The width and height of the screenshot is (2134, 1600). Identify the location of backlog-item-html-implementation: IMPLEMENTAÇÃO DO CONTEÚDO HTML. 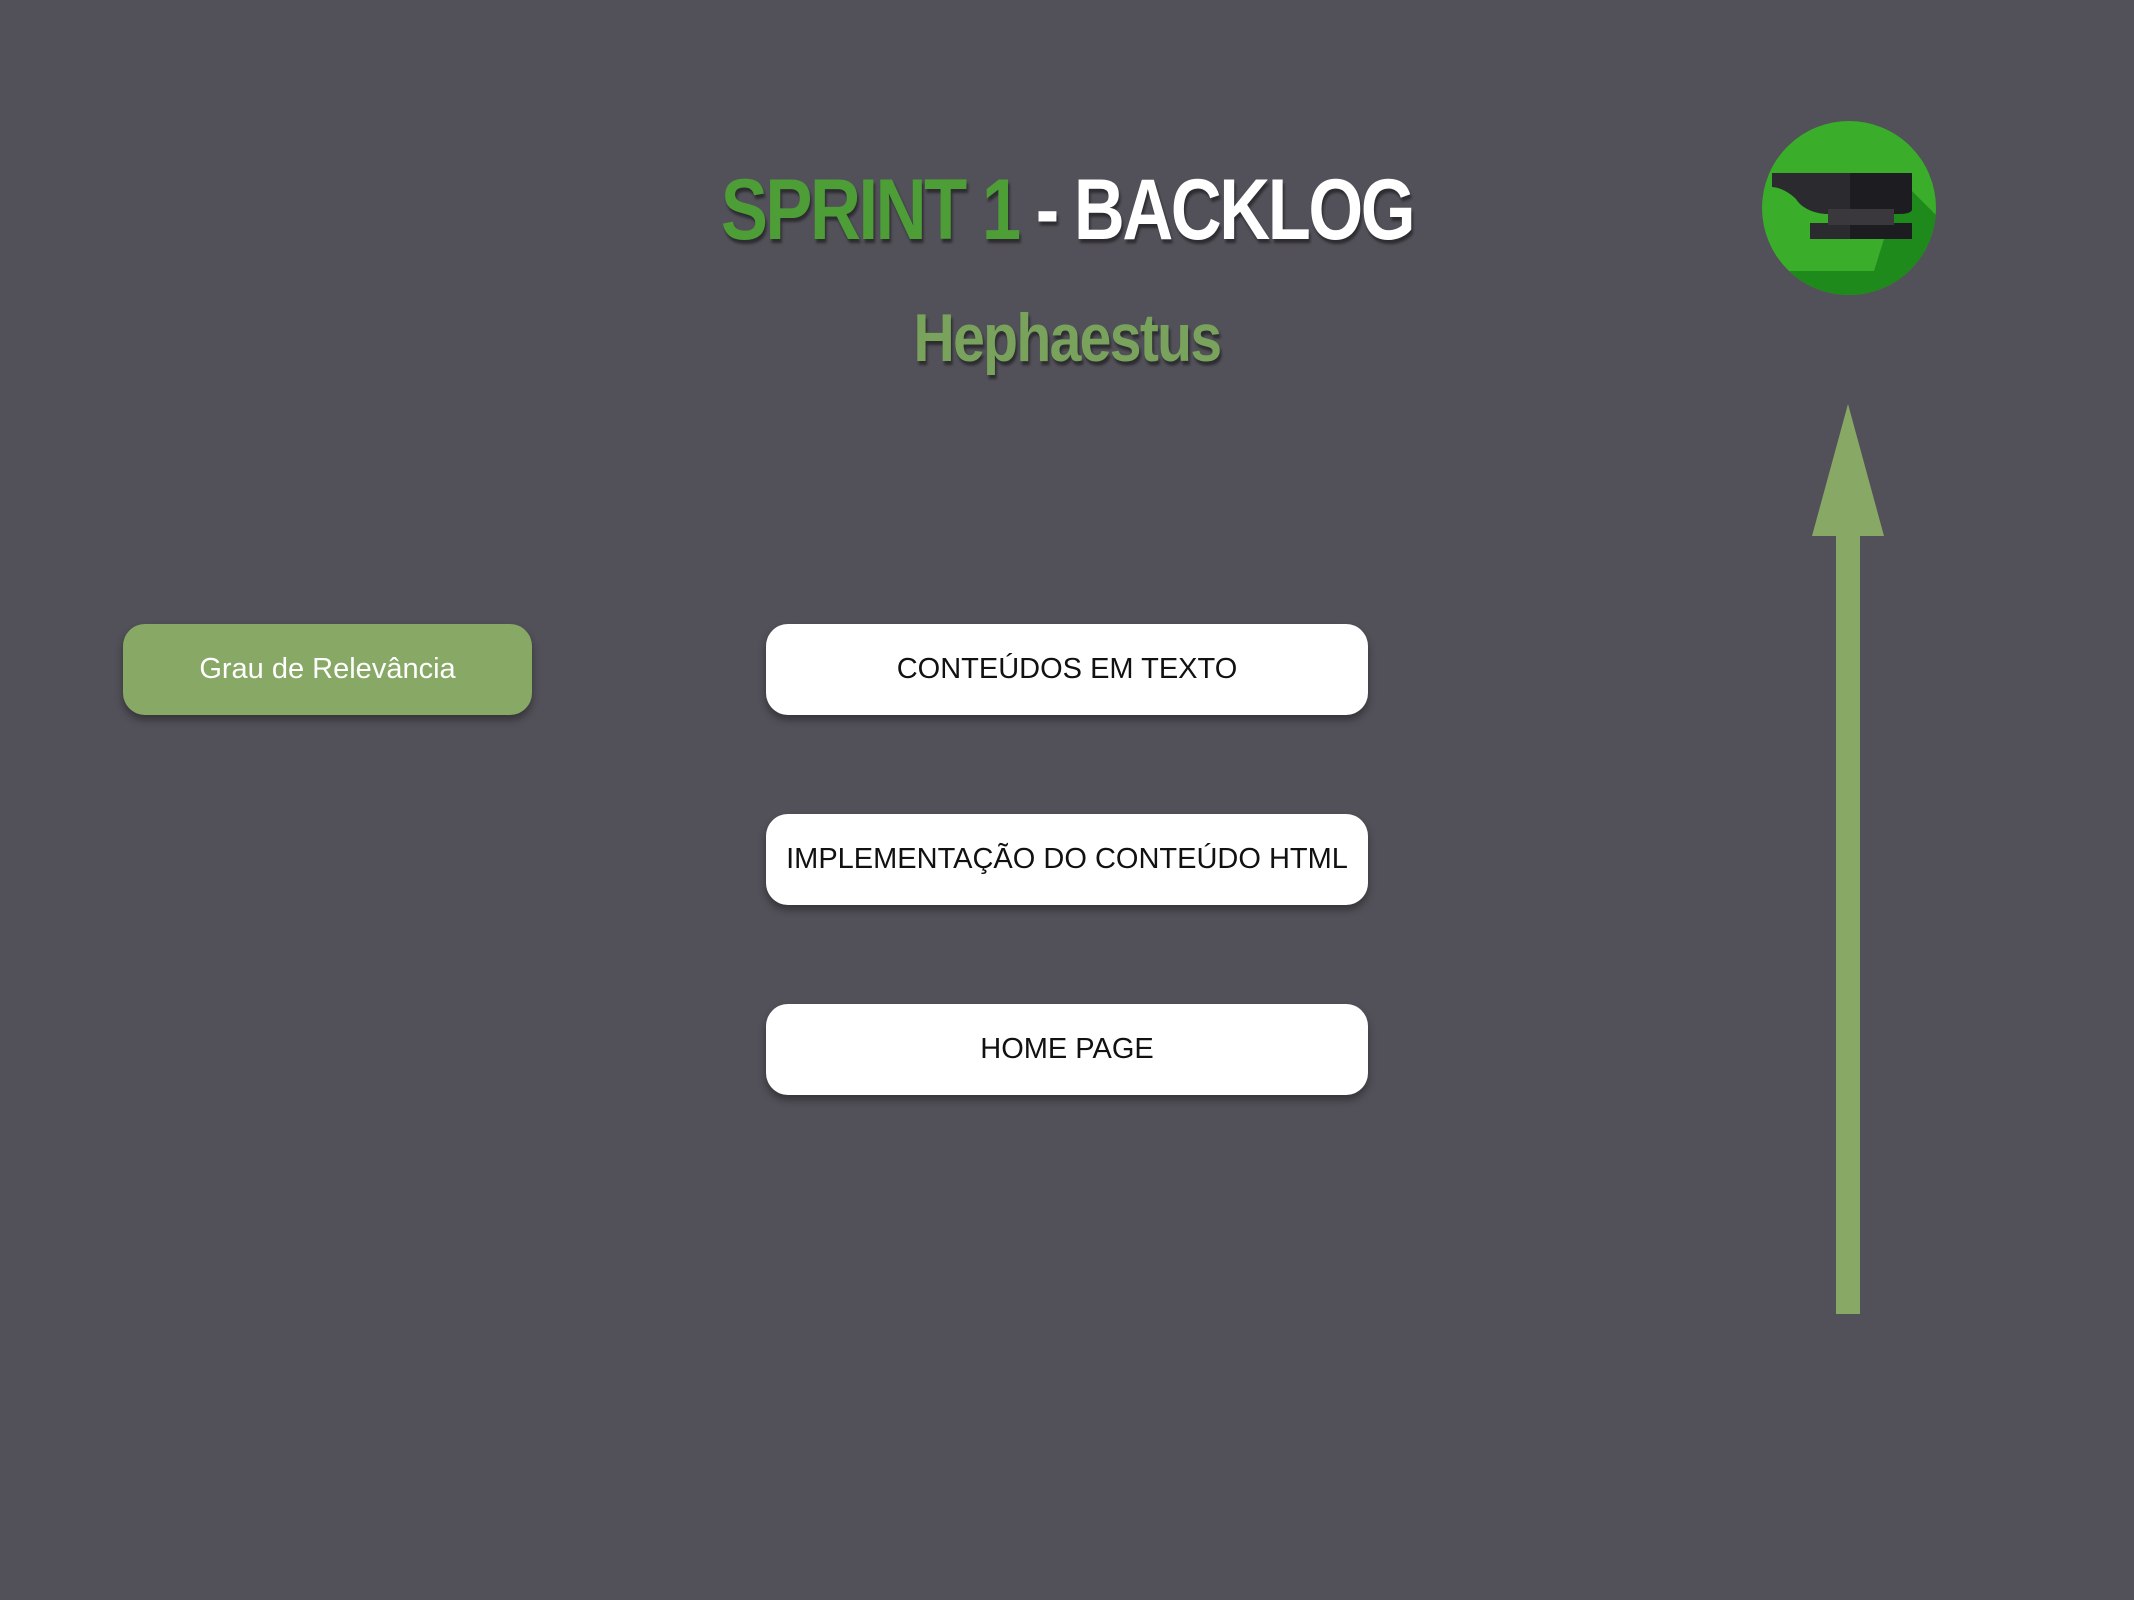
(1067, 859).